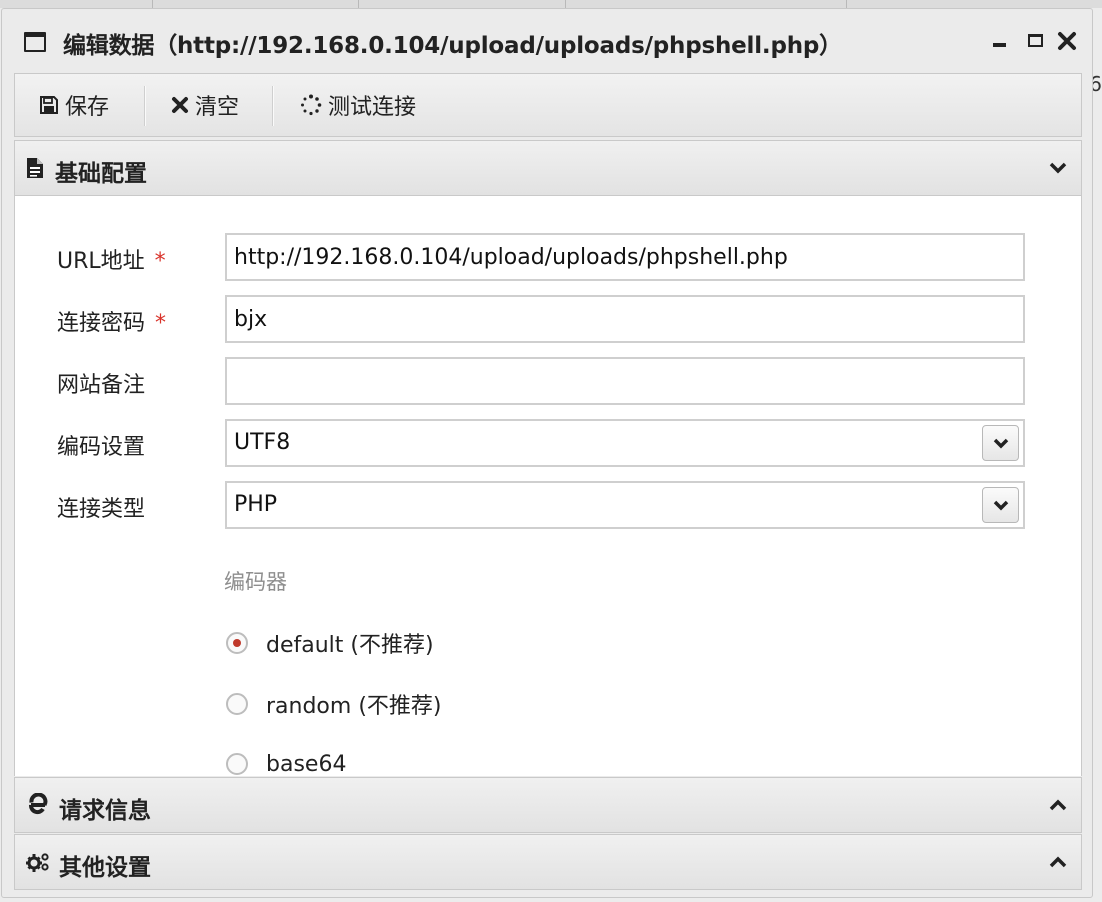 This screenshot has width=1102, height=902. What do you see at coordinates (548, 862) in the screenshot?
I see `panel-header-other: 其他设置` at bounding box center [548, 862].